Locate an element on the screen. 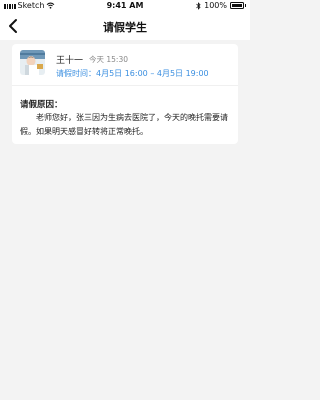 This screenshot has width=320, height=400. avatar is located at coordinates (32, 62).